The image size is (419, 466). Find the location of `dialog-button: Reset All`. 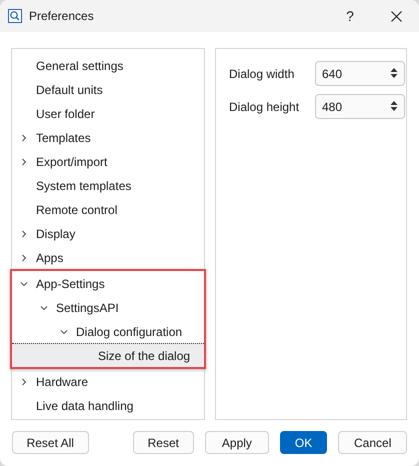

dialog-button: Reset All is located at coordinates (50, 442).